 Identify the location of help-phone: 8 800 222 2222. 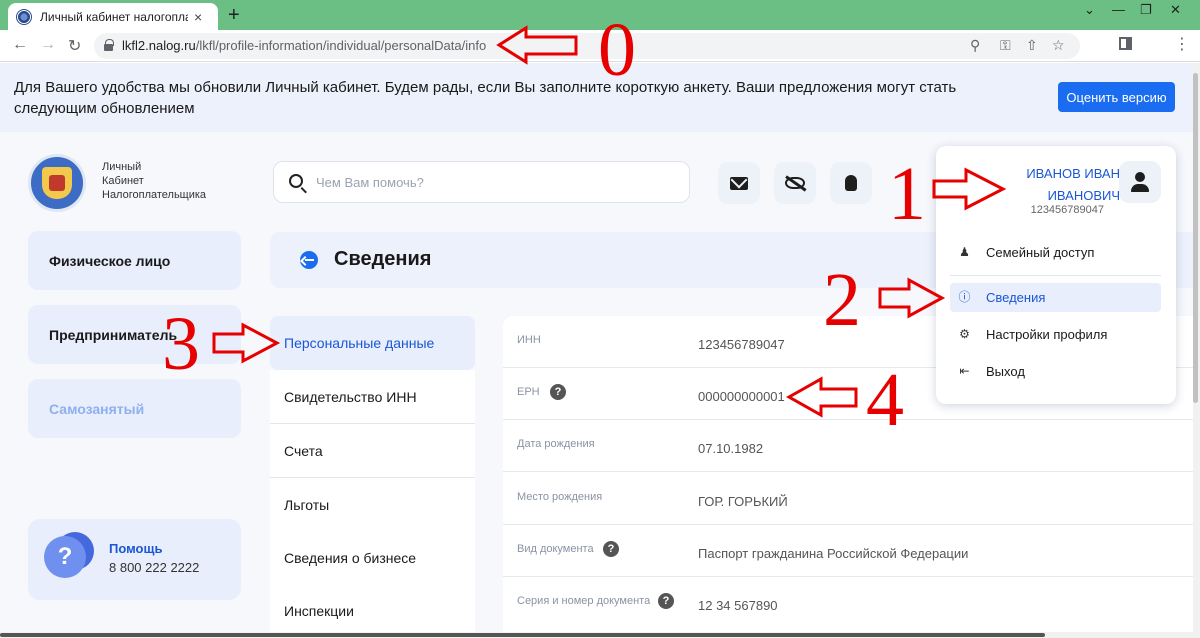
(154, 567).